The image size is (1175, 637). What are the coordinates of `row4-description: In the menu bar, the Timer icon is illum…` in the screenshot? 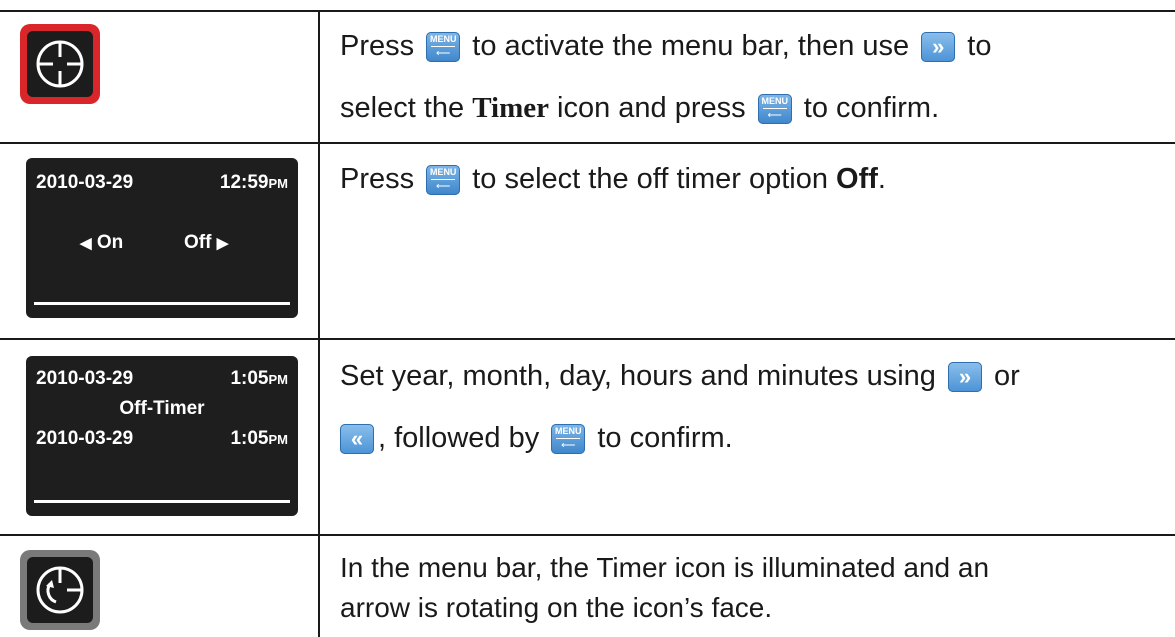 It's located at (750, 588).